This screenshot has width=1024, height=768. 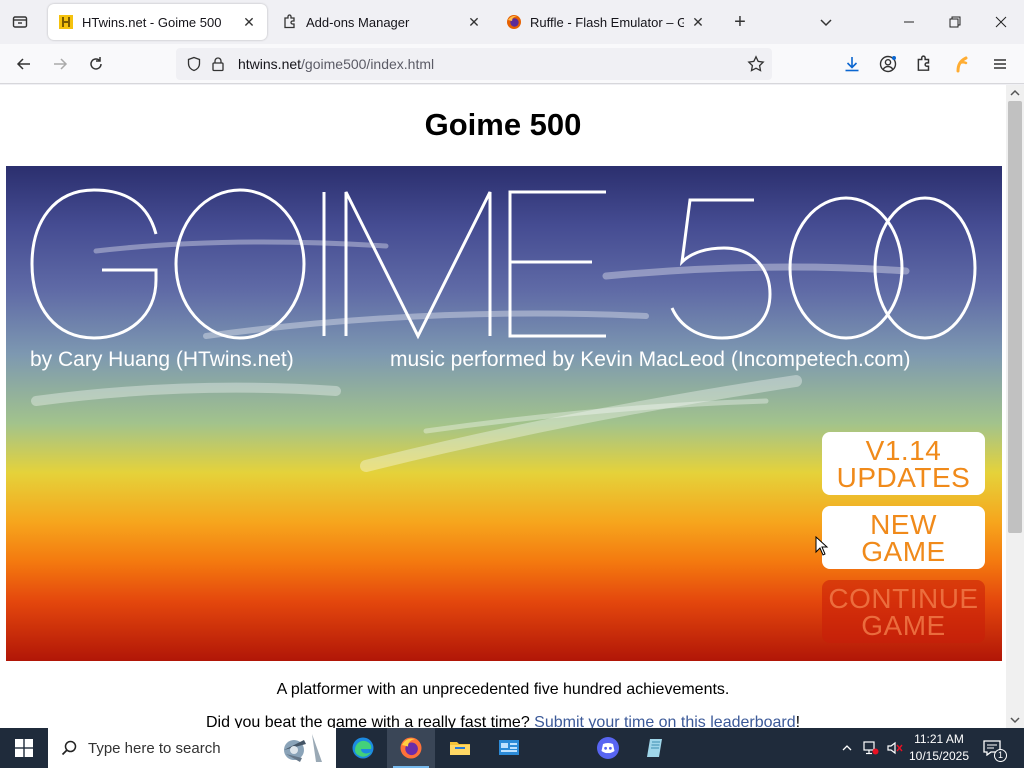 What do you see at coordinates (194, 64) in the screenshot?
I see `tracking-protection-shield-icon` at bounding box center [194, 64].